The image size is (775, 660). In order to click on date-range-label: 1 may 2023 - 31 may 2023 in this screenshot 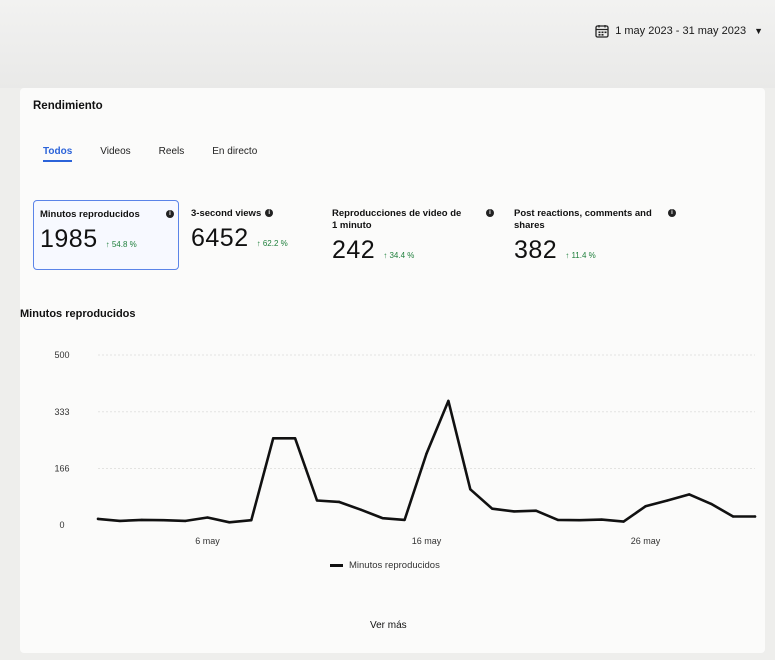, I will do `click(681, 31)`.